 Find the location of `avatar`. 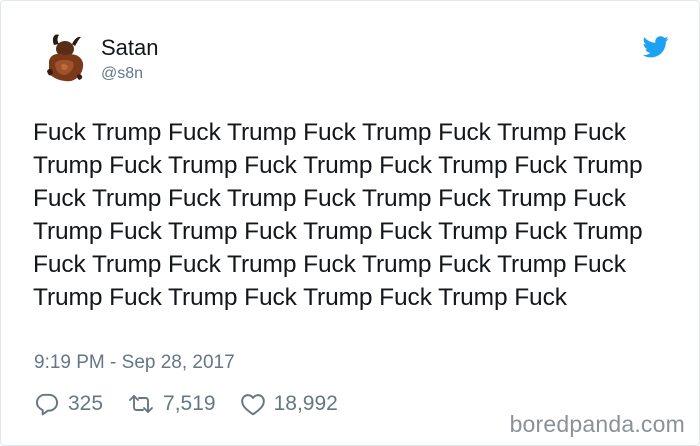

avatar is located at coordinates (64, 58).